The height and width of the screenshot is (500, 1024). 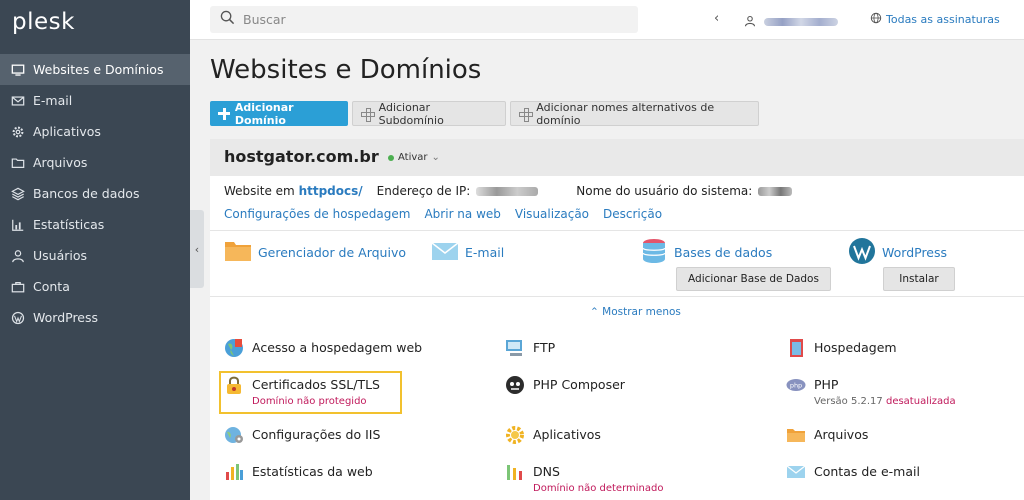 I want to click on add-domain-label: Adicionar Domínio, so click(x=264, y=113).